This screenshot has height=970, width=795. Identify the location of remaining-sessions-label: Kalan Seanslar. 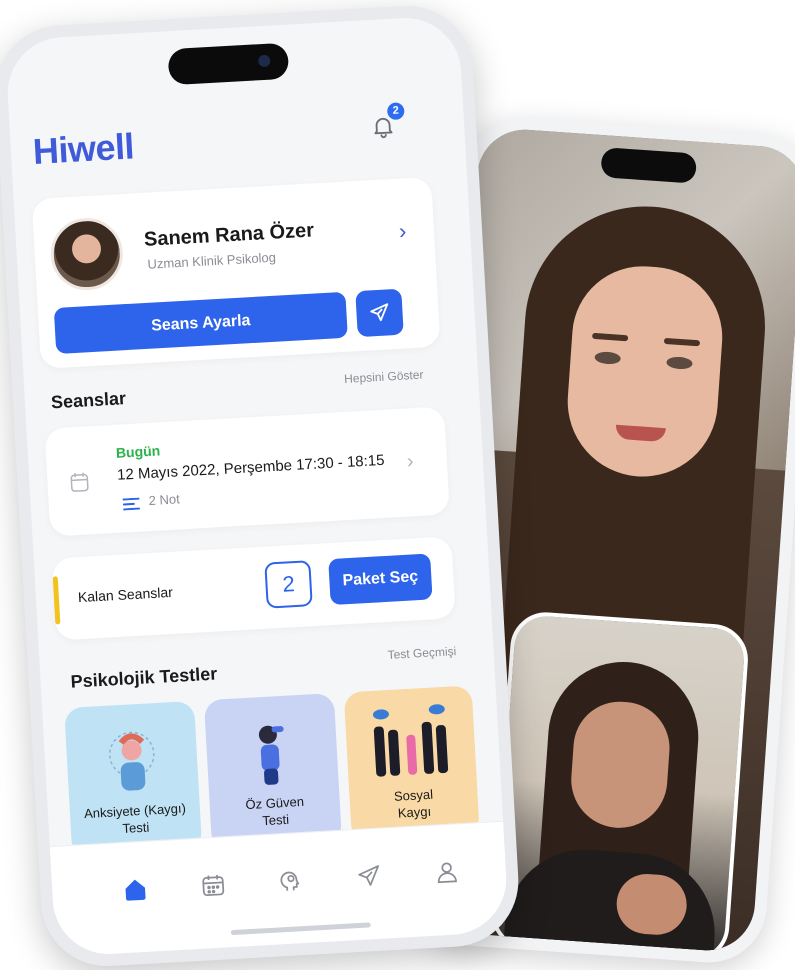
(125, 594).